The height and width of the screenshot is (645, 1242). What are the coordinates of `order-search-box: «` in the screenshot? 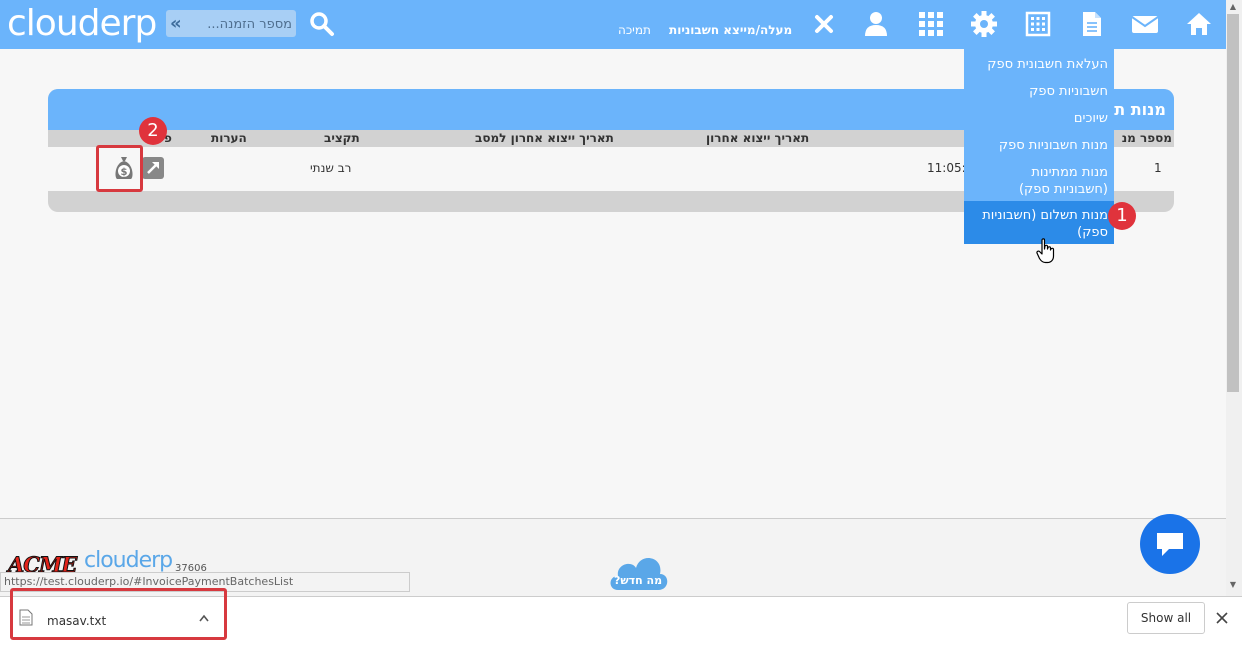 It's located at (231, 23).